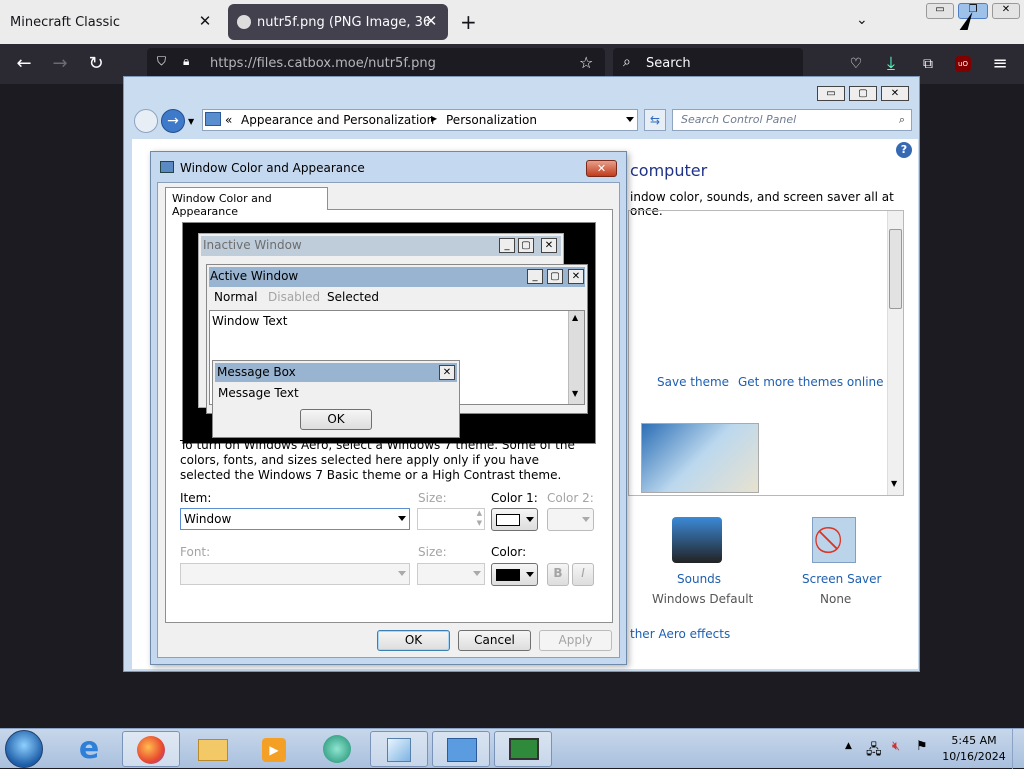 The height and width of the screenshot is (769, 1024). What do you see at coordinates (922, 746) in the screenshot?
I see `action-center-flag-icon: ⚑` at bounding box center [922, 746].